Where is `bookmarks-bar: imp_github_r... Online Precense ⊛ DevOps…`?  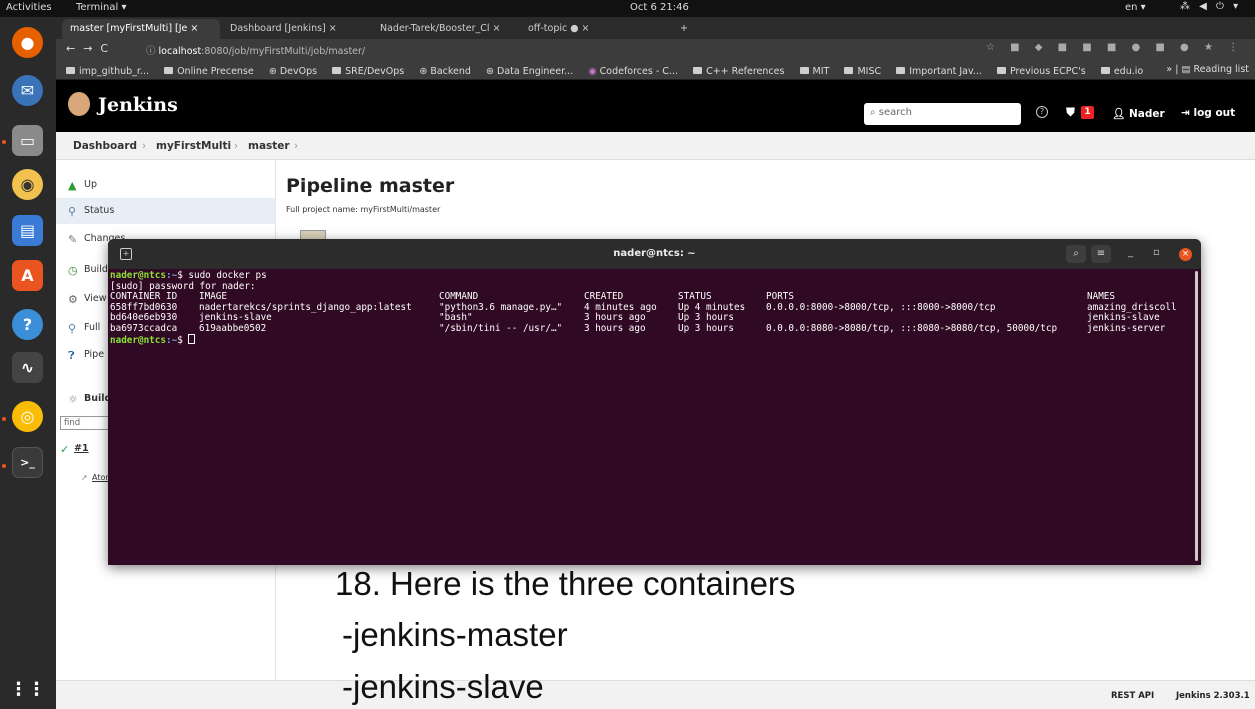
bookmarks-bar: imp_github_r... Online Precense ⊛ DevOps… is located at coordinates (655, 69).